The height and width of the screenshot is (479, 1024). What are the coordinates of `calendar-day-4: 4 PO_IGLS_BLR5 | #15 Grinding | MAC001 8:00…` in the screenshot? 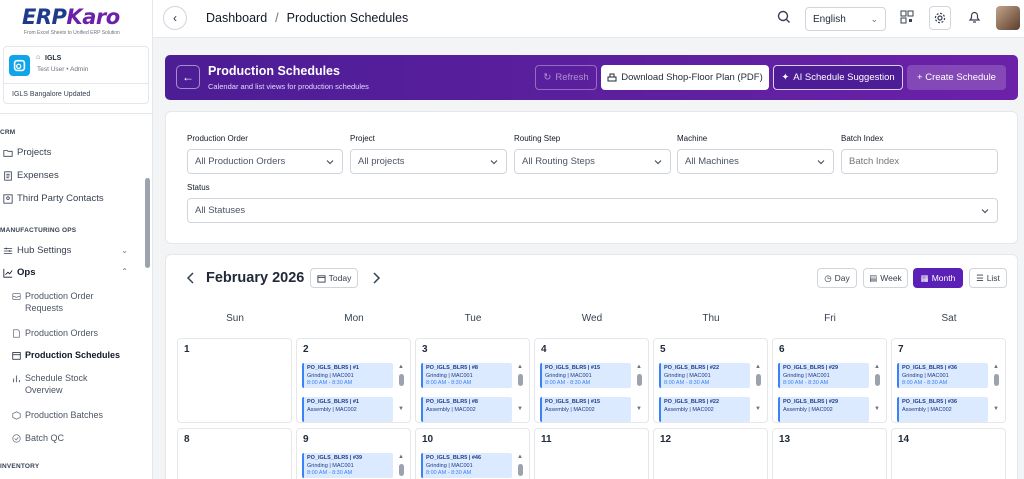 It's located at (591, 380).